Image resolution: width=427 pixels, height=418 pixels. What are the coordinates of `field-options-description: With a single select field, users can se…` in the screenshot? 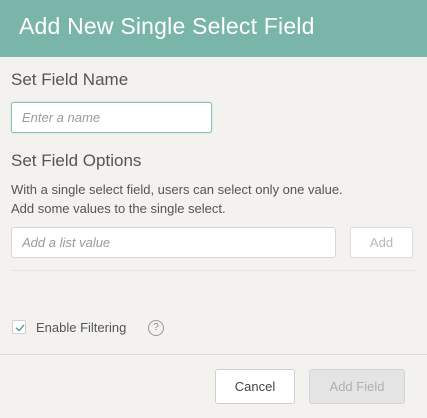 It's located at (213, 199).